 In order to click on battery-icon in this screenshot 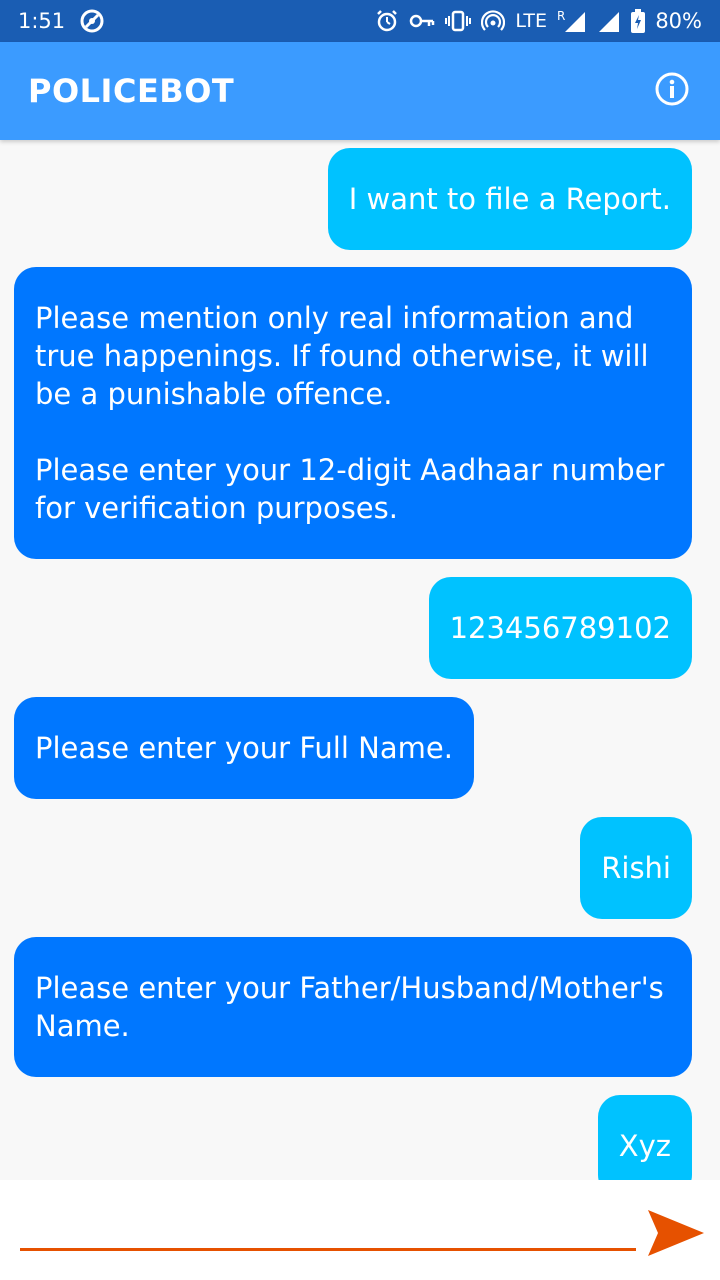, I will do `click(638, 21)`.